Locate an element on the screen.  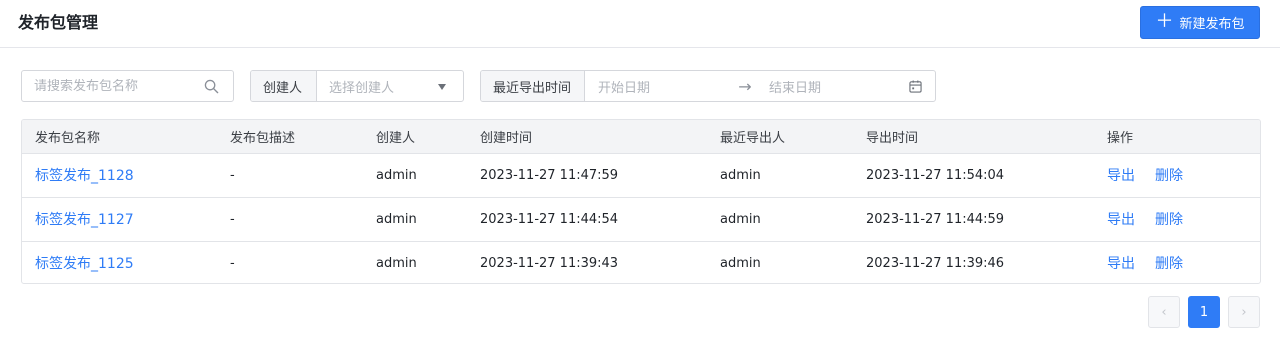
column-header-actions: 操作 is located at coordinates (1177, 137).